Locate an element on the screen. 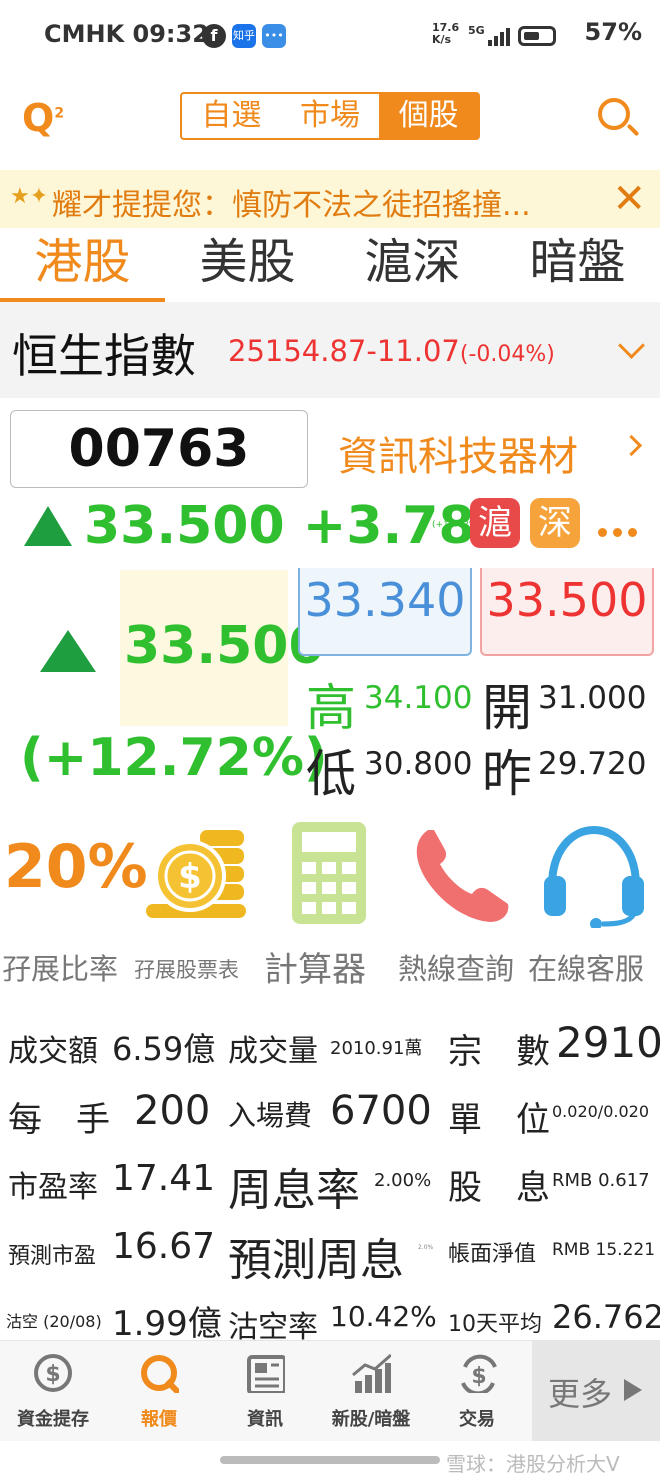 The height and width of the screenshot is (1479, 660). segment-market: 市場 is located at coordinates (330, 116).